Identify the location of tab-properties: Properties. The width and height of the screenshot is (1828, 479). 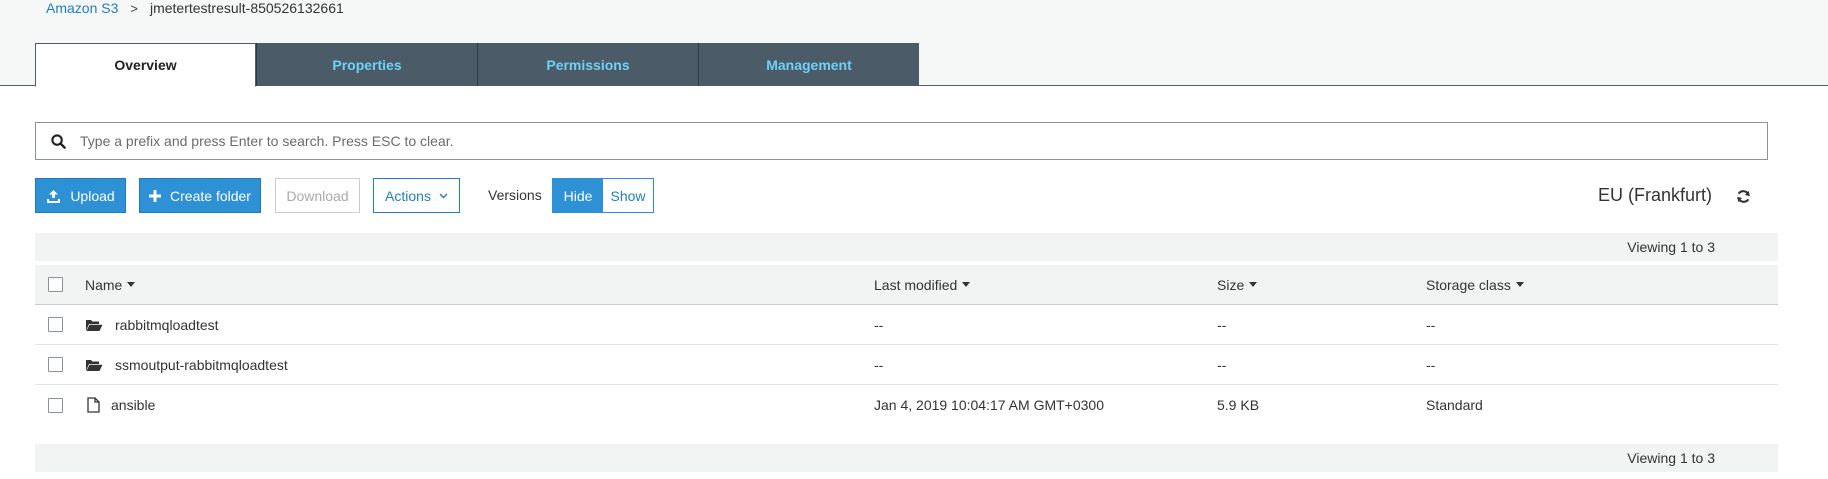
(366, 64).